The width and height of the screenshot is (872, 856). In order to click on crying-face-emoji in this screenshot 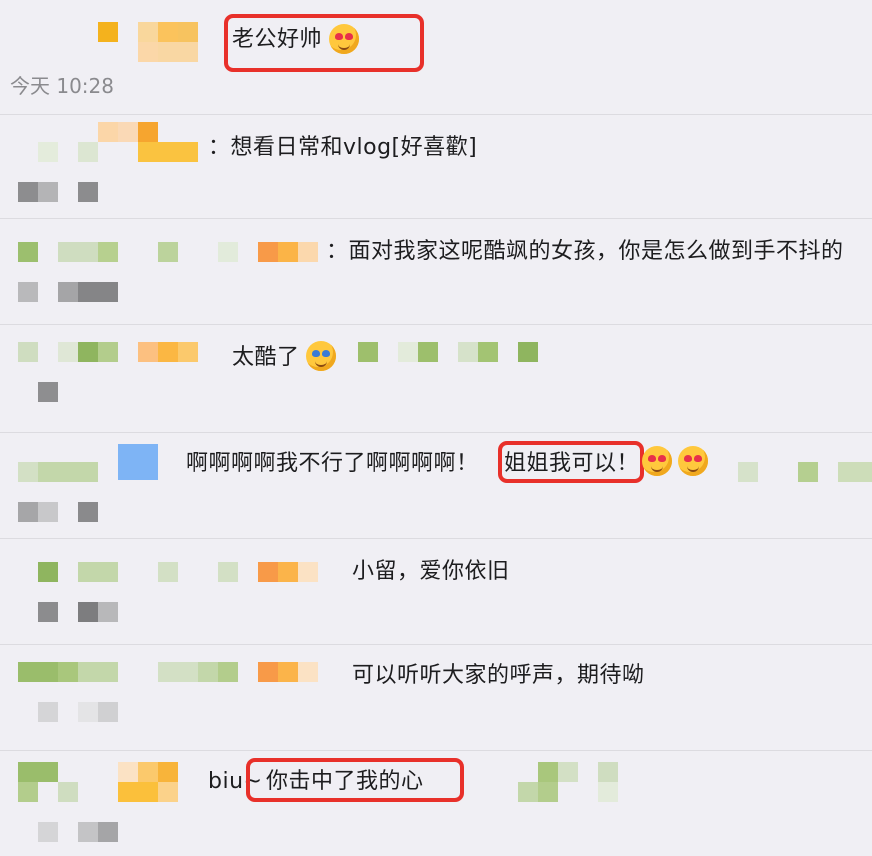, I will do `click(321, 356)`.